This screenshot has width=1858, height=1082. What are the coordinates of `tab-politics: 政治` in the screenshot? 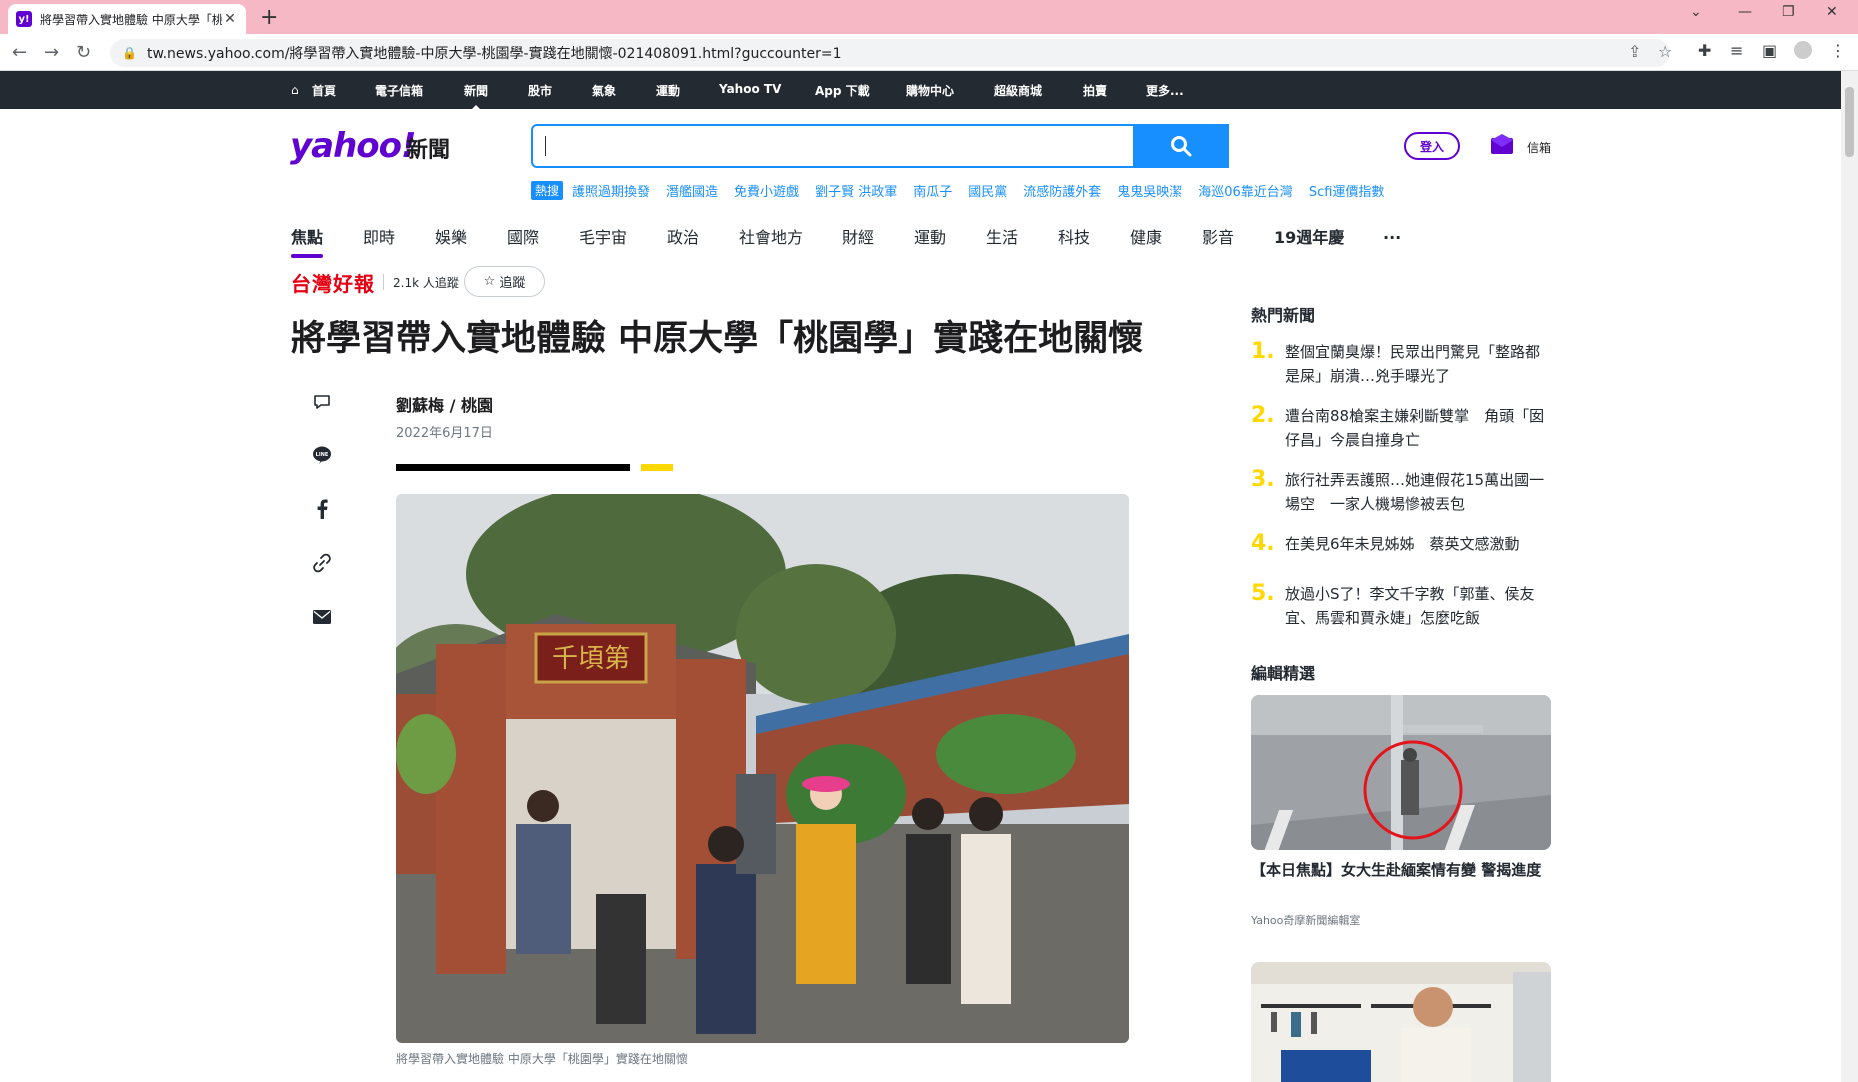 It's located at (683, 236).